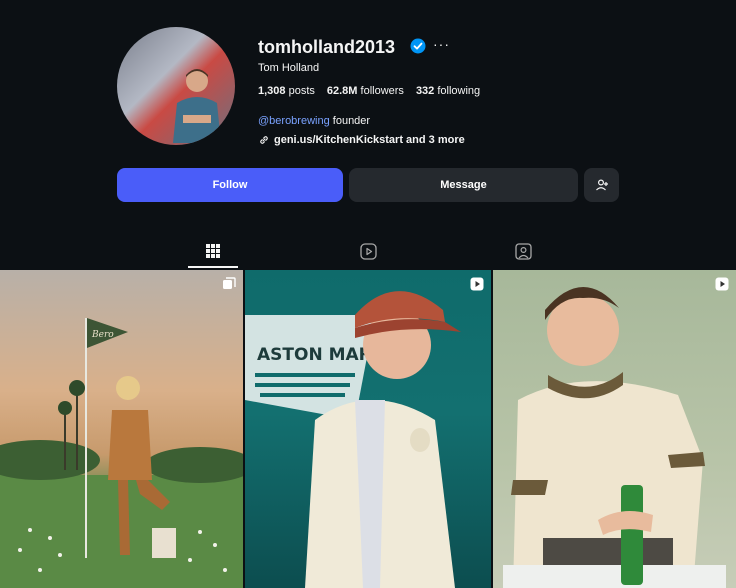 The width and height of the screenshot is (736, 588). I want to click on tab-tagged, so click(523, 251).